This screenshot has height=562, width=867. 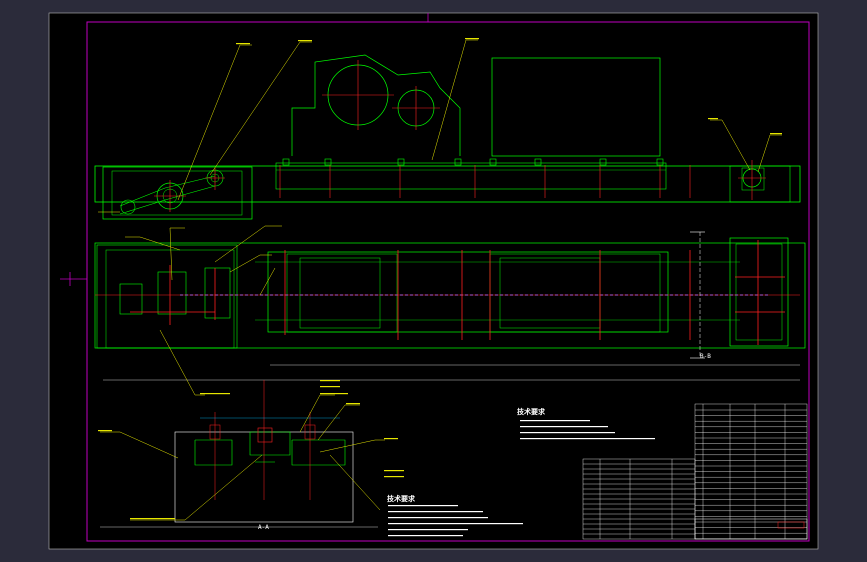 I want to click on tech-notes-title-upper: 技术要求, so click(x=531, y=412).